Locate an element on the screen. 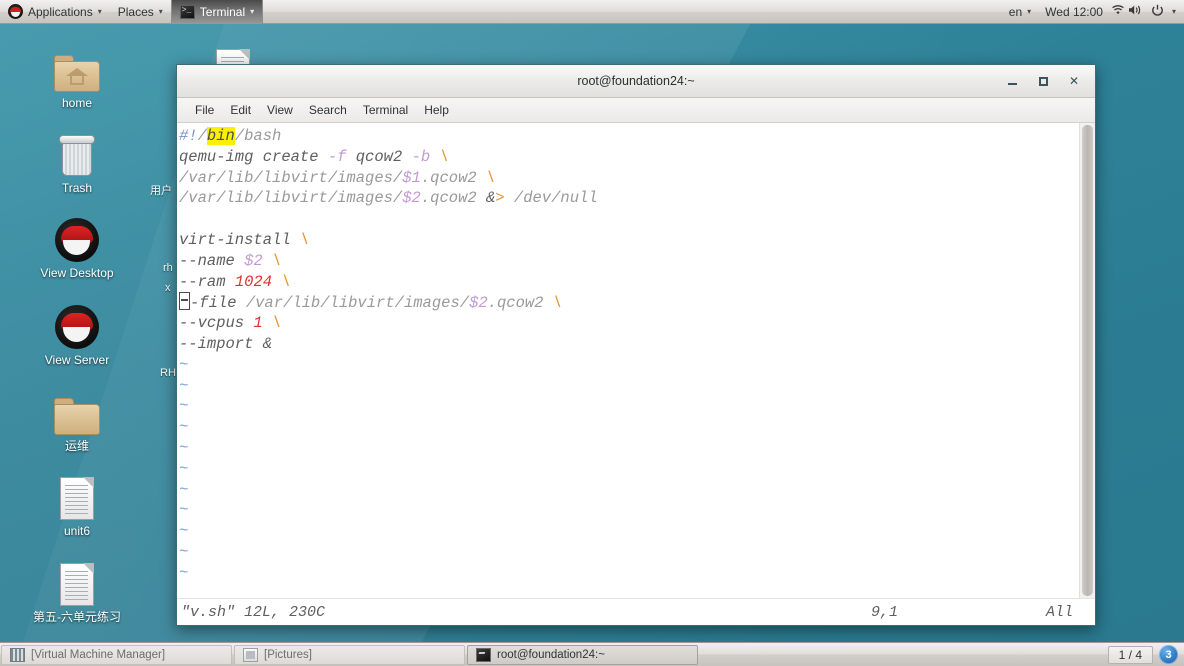 The width and height of the screenshot is (1184, 666). window-titlebar: root@foundation24:~ ✕ is located at coordinates (636, 81).